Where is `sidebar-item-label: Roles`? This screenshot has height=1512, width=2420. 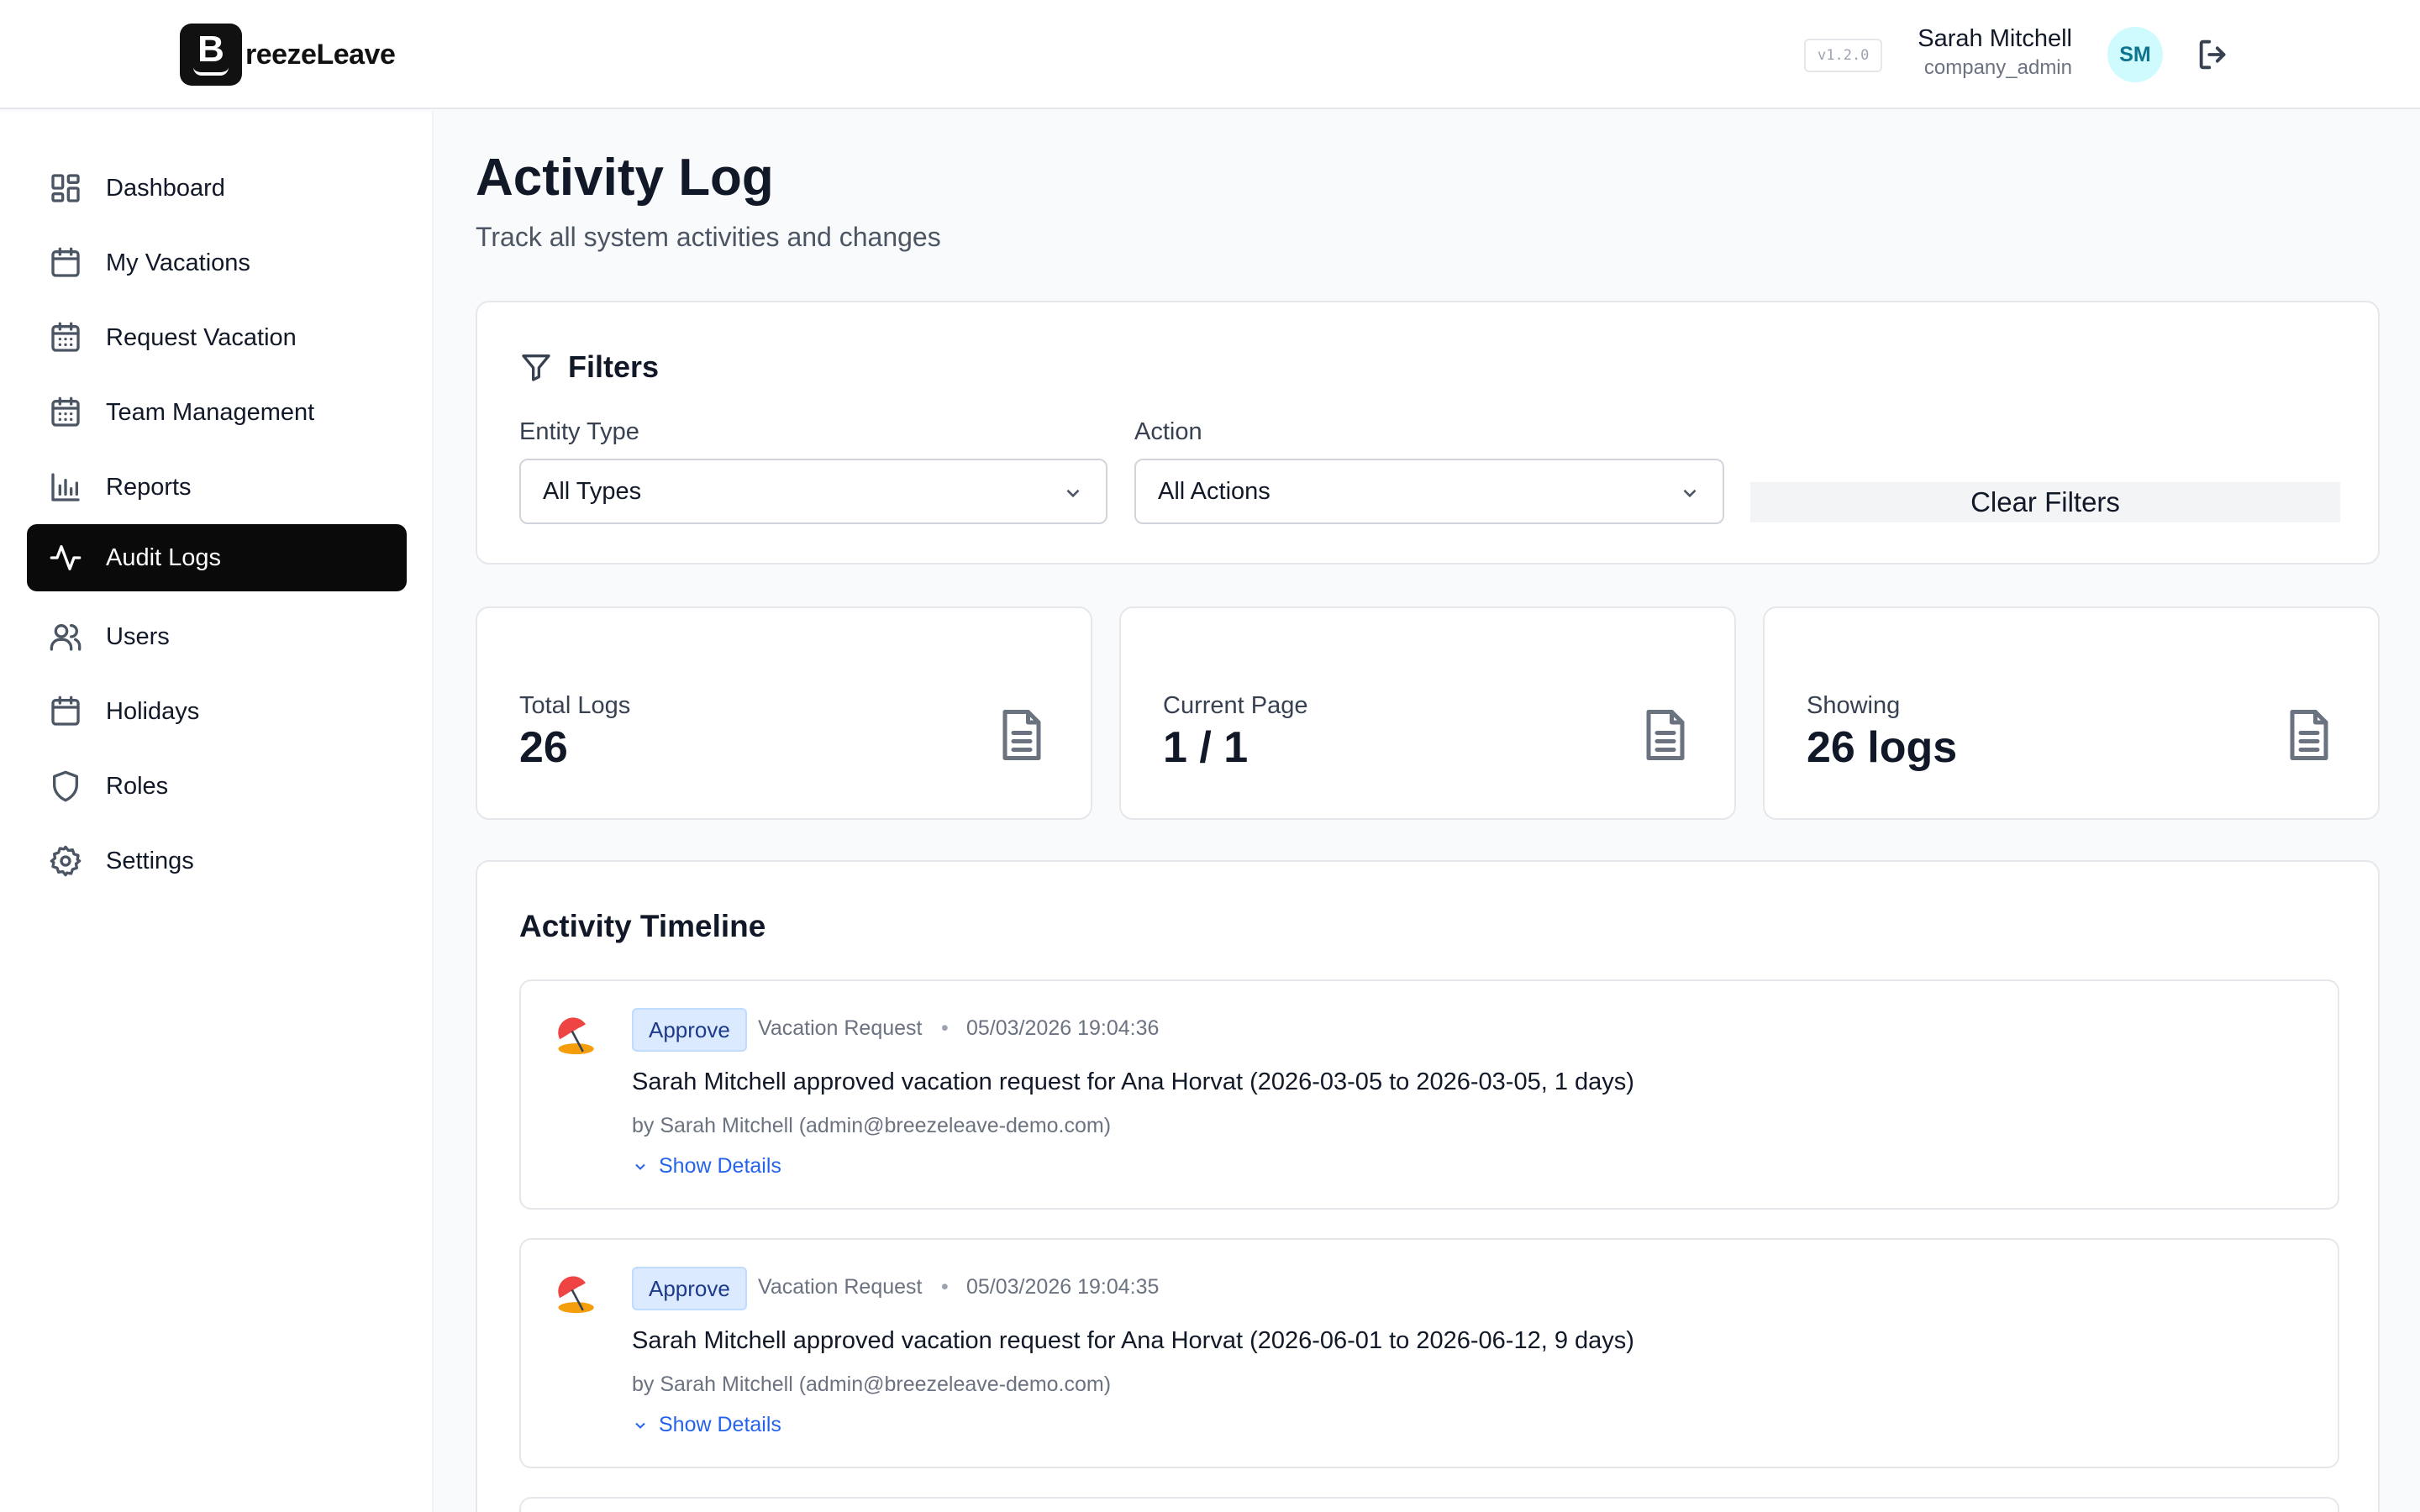 sidebar-item-label: Roles is located at coordinates (138, 786).